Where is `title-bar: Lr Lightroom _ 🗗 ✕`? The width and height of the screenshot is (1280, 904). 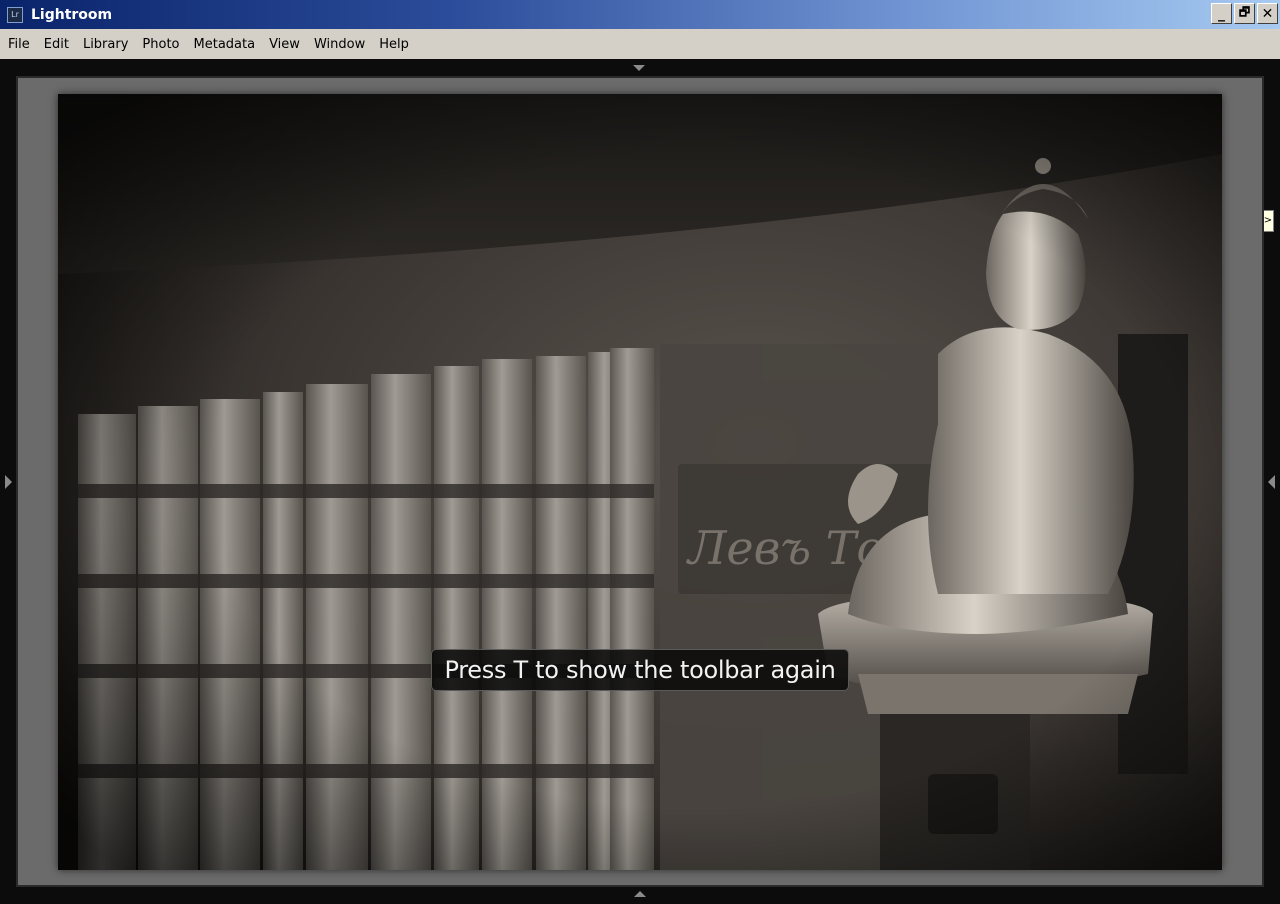
title-bar: Lr Lightroom _ 🗗 ✕ is located at coordinates (640, 14).